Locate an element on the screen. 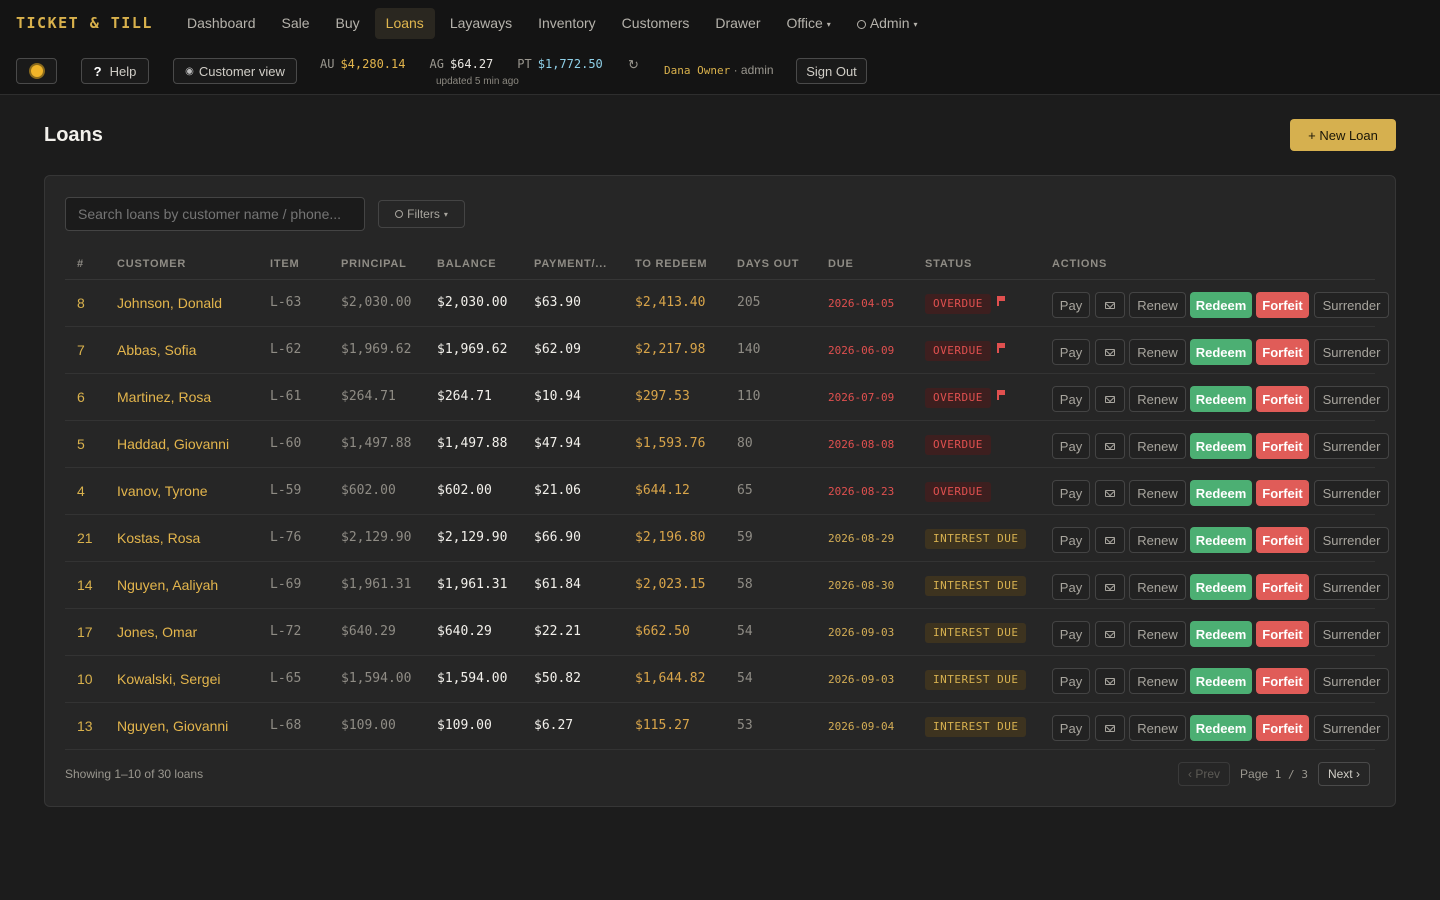 Image resolution: width=1440 pixels, height=900 pixels. new-loan-button: + New Loan is located at coordinates (1343, 135).